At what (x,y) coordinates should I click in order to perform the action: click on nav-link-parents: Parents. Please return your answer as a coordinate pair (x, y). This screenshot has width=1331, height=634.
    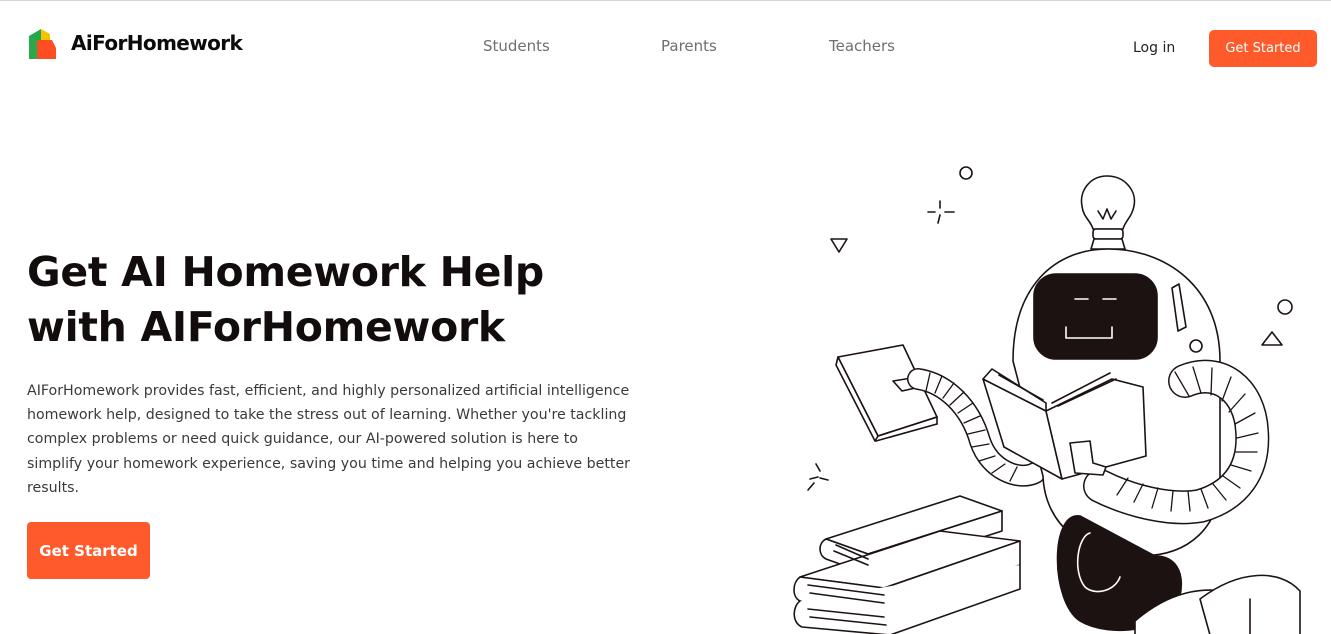
    Looking at the image, I should click on (689, 46).